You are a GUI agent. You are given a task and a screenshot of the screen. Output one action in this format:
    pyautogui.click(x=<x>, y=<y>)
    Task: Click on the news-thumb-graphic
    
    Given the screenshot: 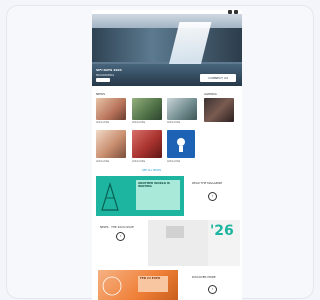 What is the action you would take?
    pyautogui.click(x=181, y=144)
    